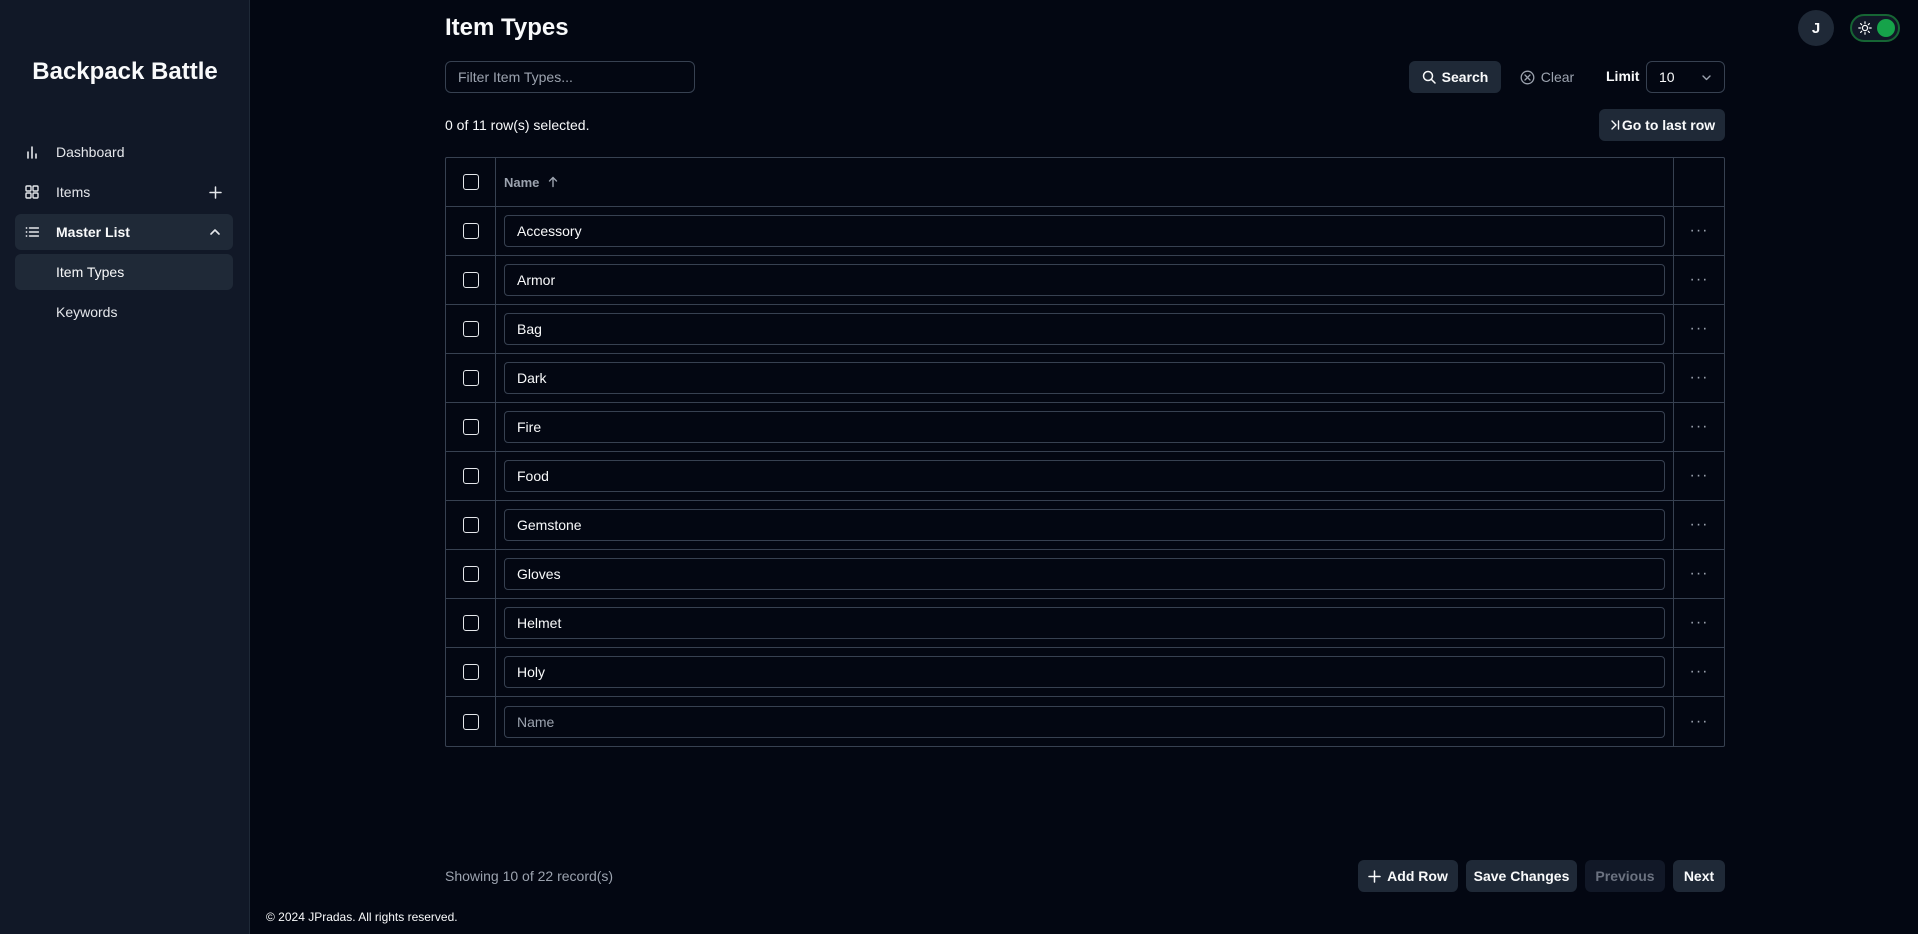 The height and width of the screenshot is (934, 1918). I want to click on name-column-label: Name, so click(522, 182).